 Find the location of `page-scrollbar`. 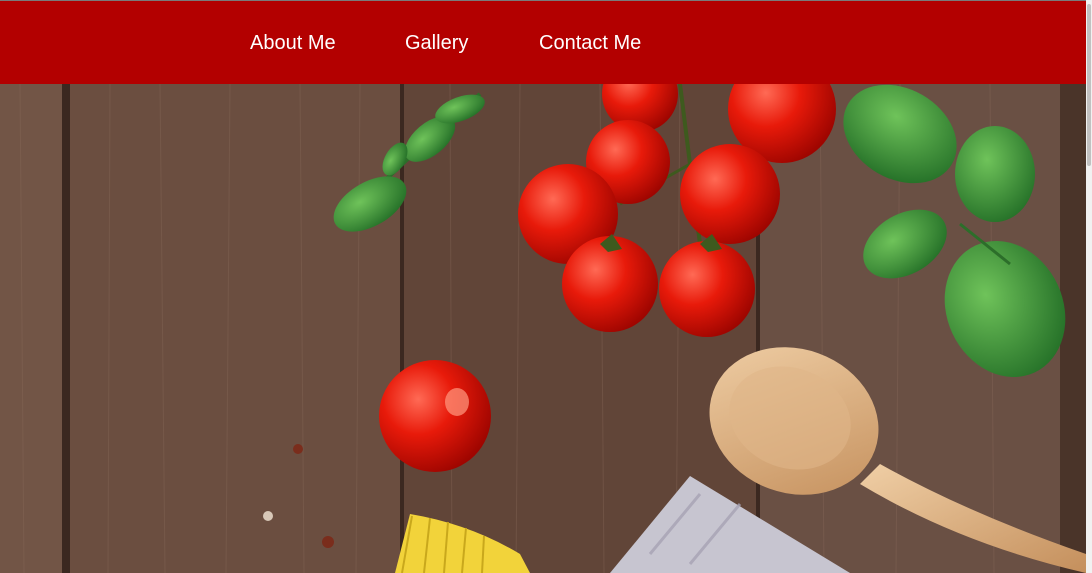

page-scrollbar is located at coordinates (1089, 286).